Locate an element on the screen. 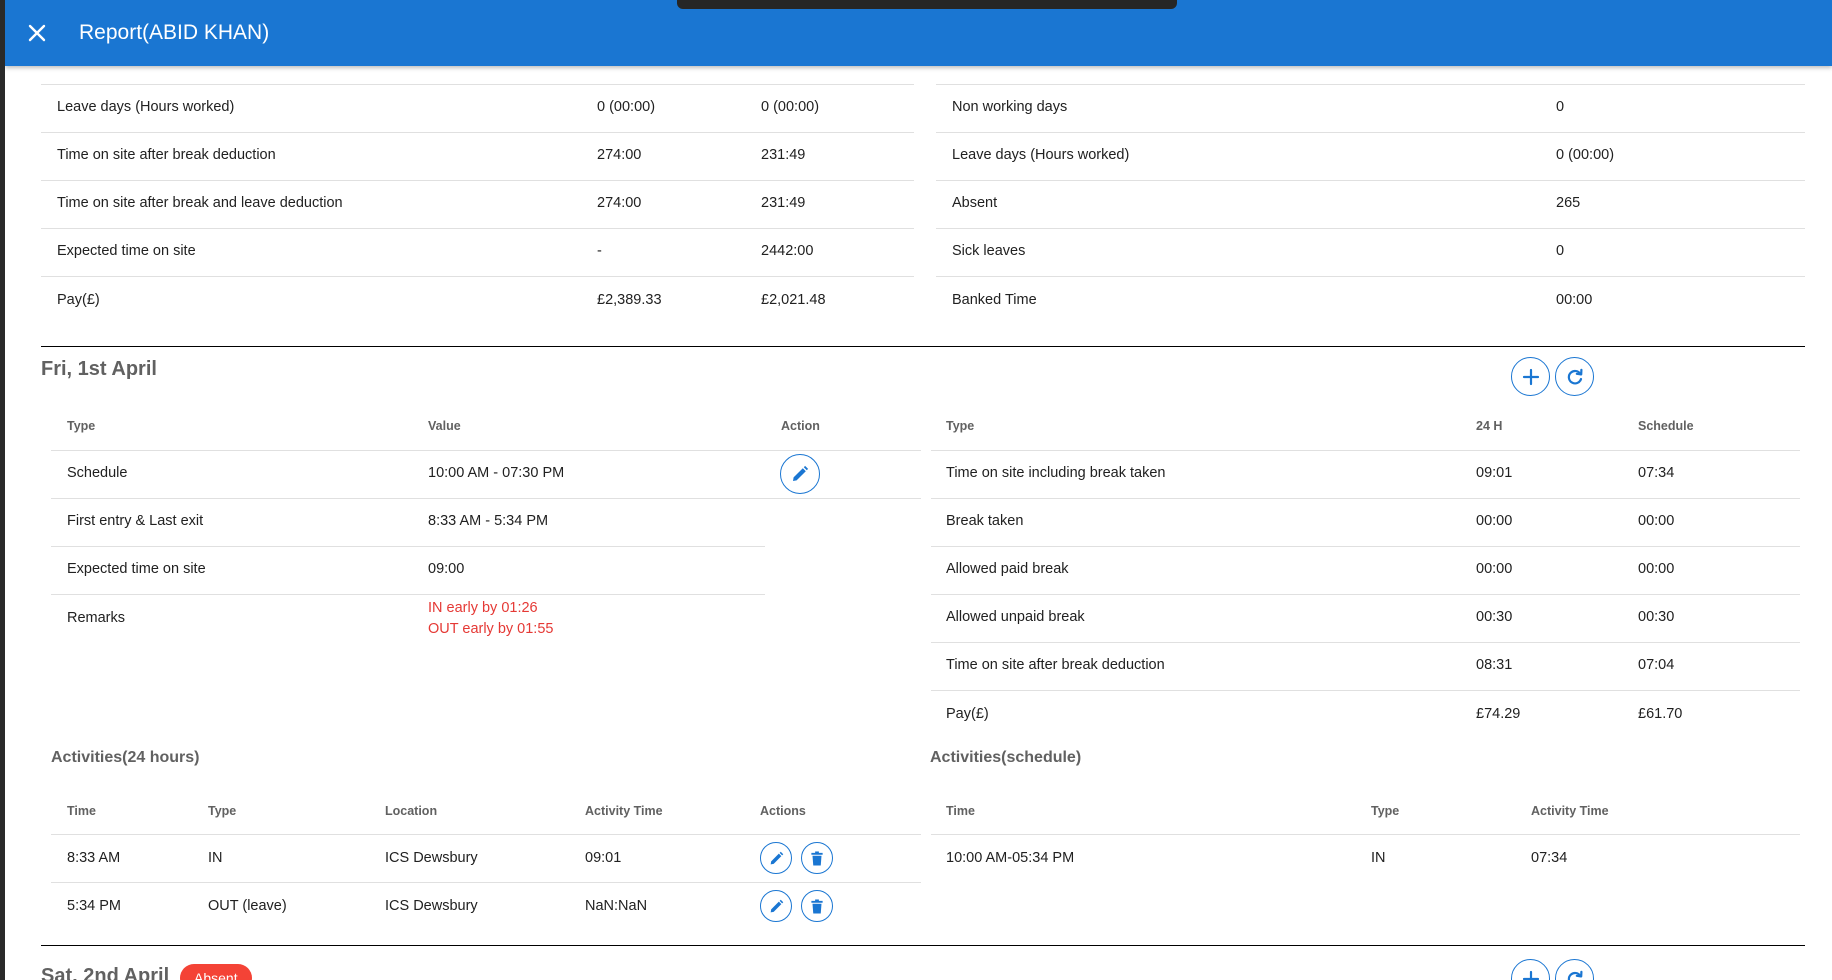  hours-24h: £74.29 is located at coordinates (1498, 714).